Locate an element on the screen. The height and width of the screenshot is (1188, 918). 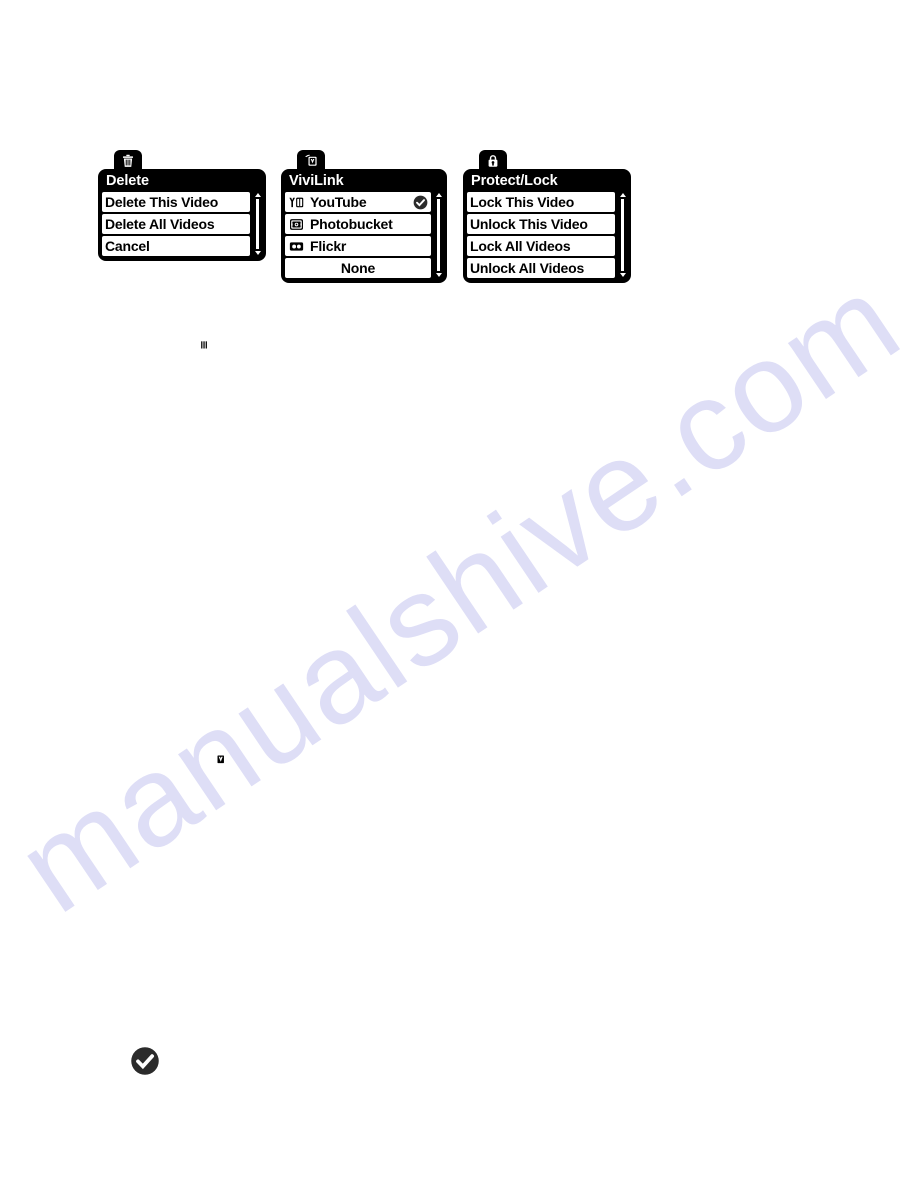
menu-item-label: Lock This Video is located at coordinates (522, 202).